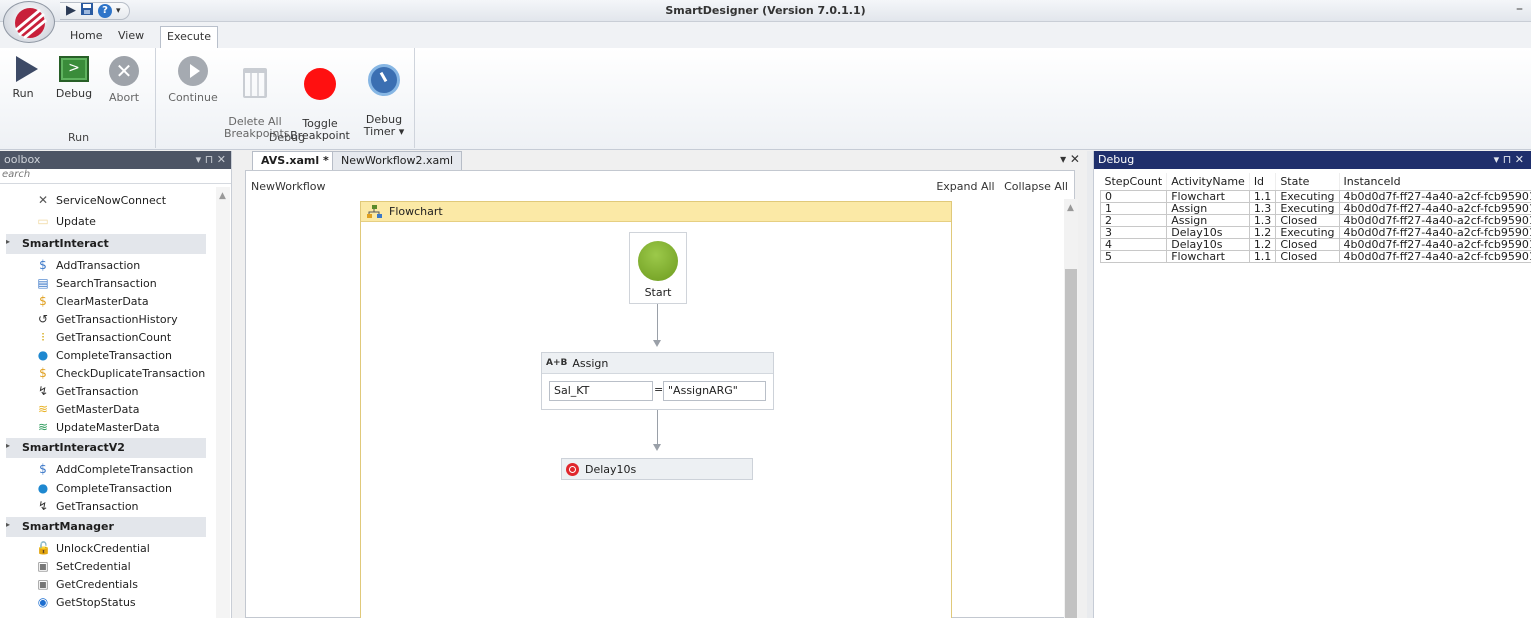 The image size is (1531, 618). I want to click on history-icon: ↺, so click(43, 319).